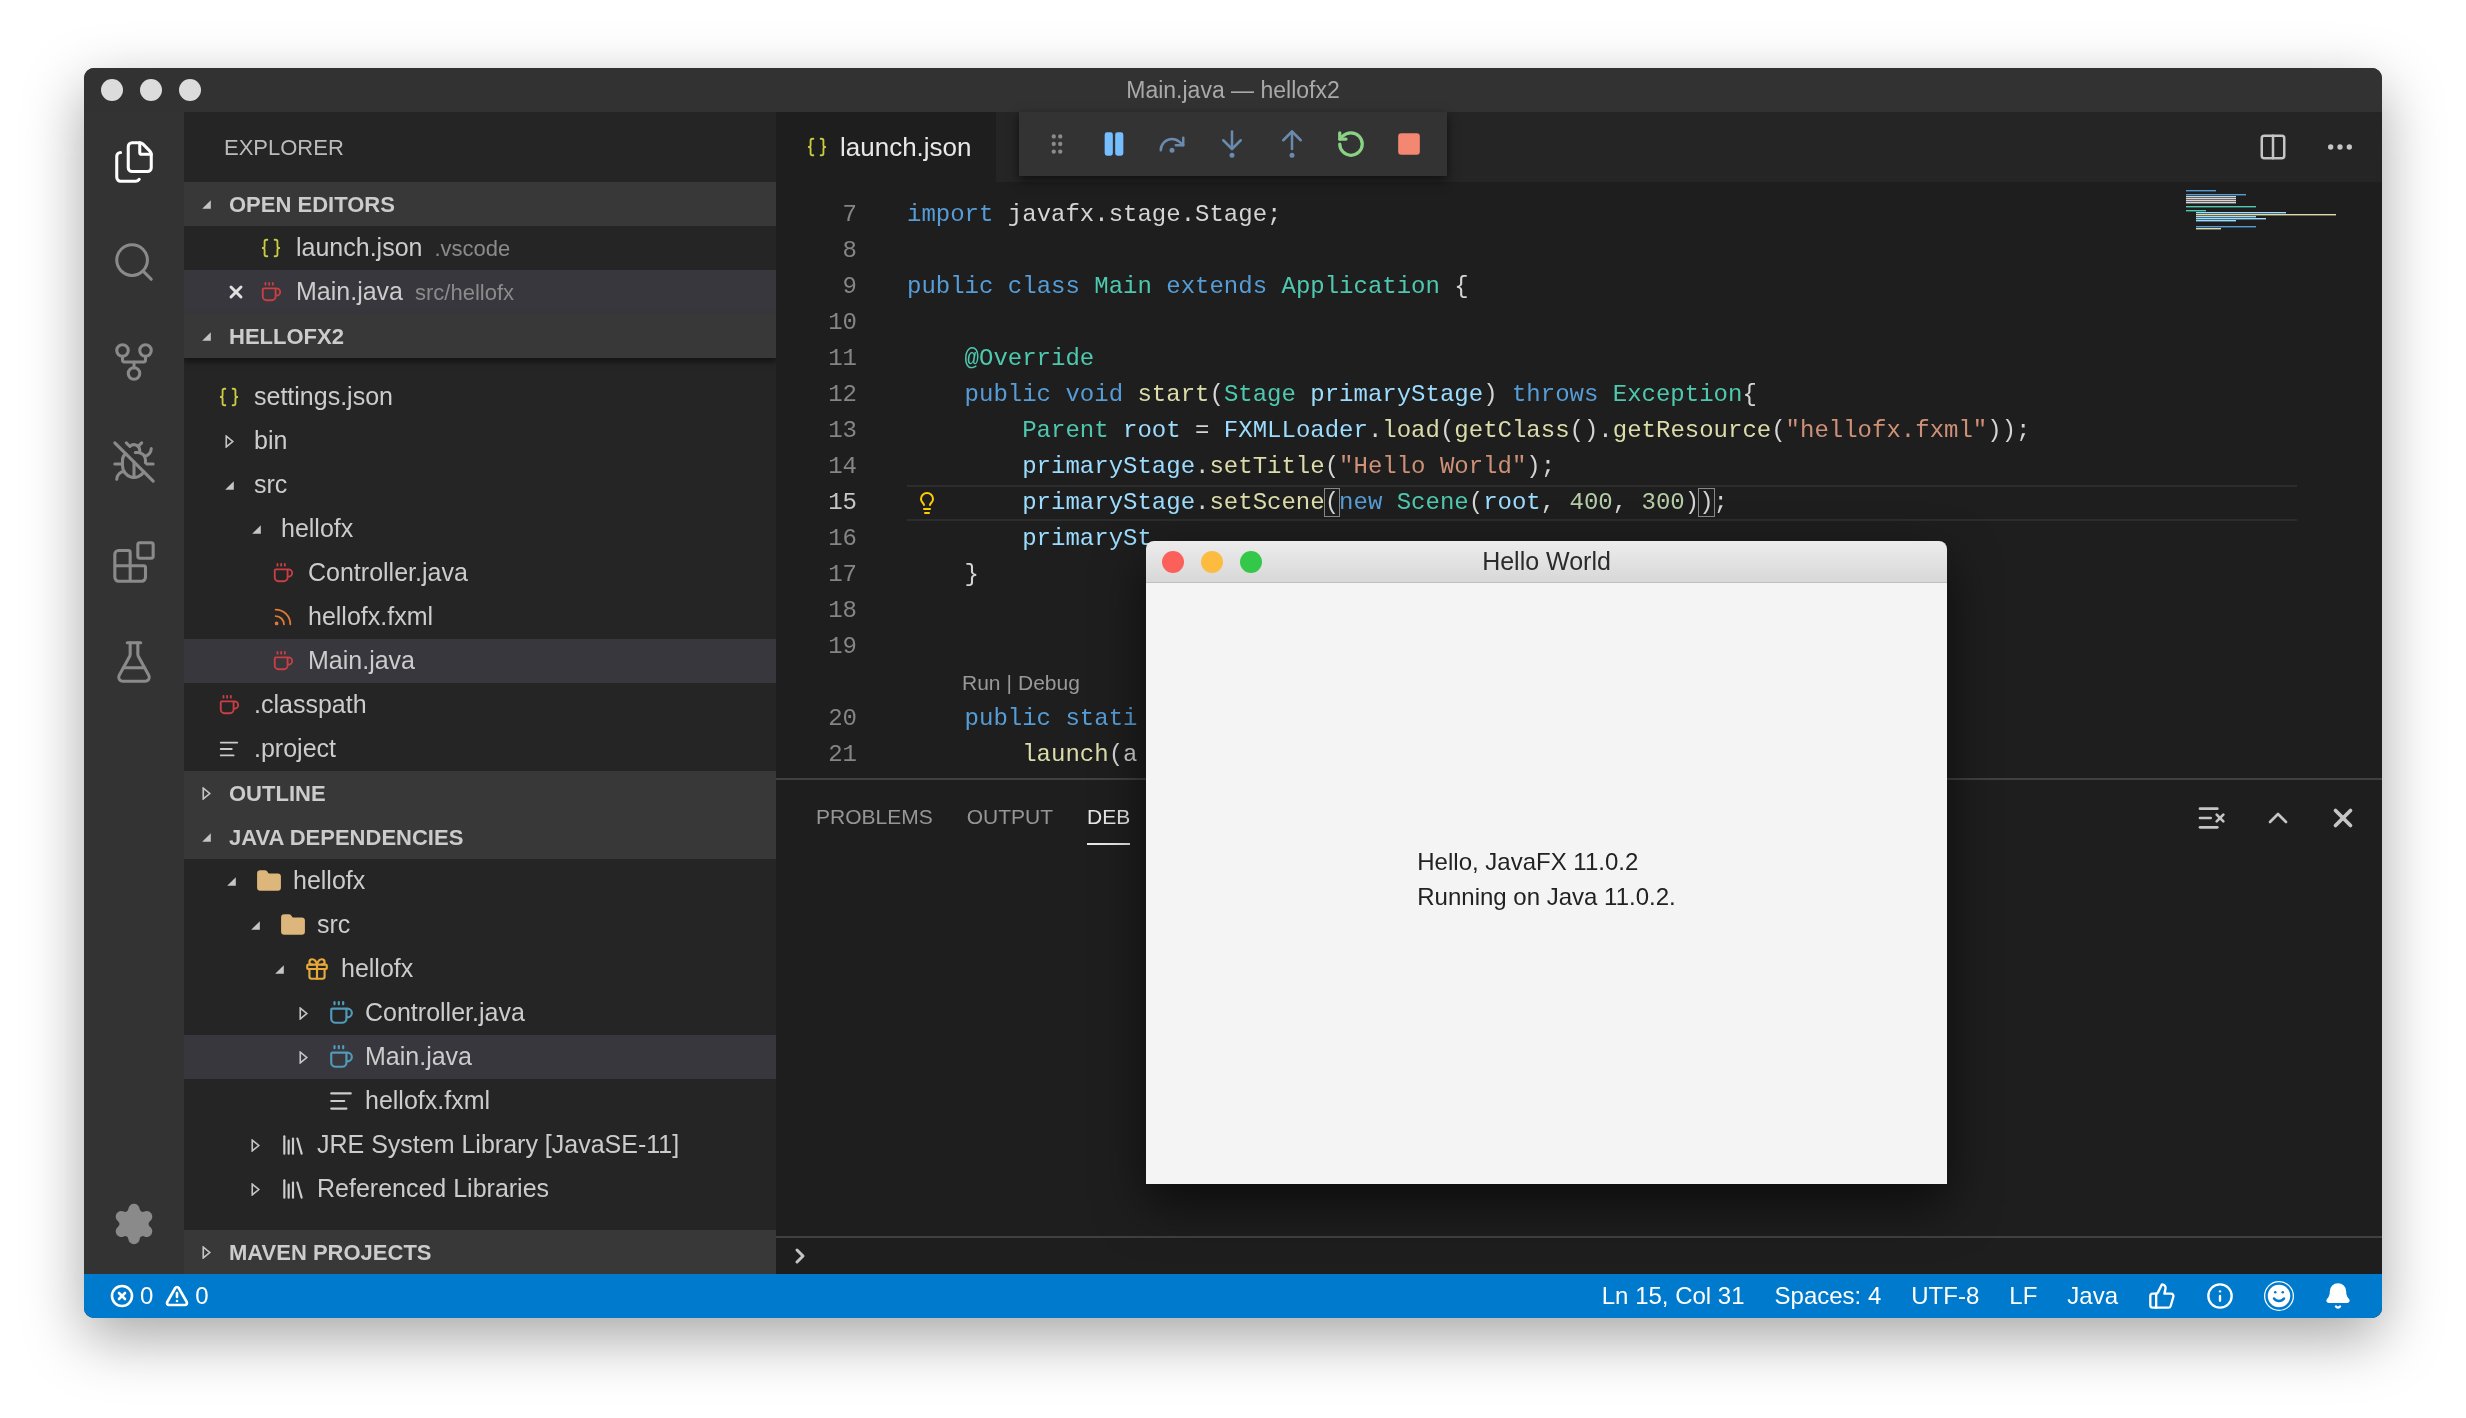 The width and height of the screenshot is (2466, 1418). What do you see at coordinates (1828, 1296) in the screenshot?
I see `status-item: Spaces: 4` at bounding box center [1828, 1296].